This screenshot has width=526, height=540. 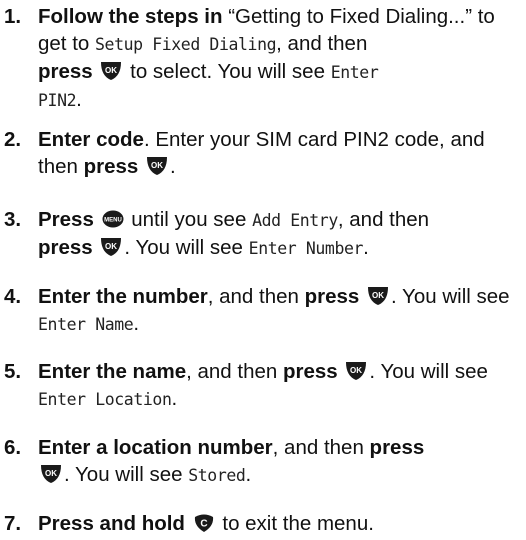 What do you see at coordinates (91, 139) in the screenshot?
I see `step-action: Enter code` at bounding box center [91, 139].